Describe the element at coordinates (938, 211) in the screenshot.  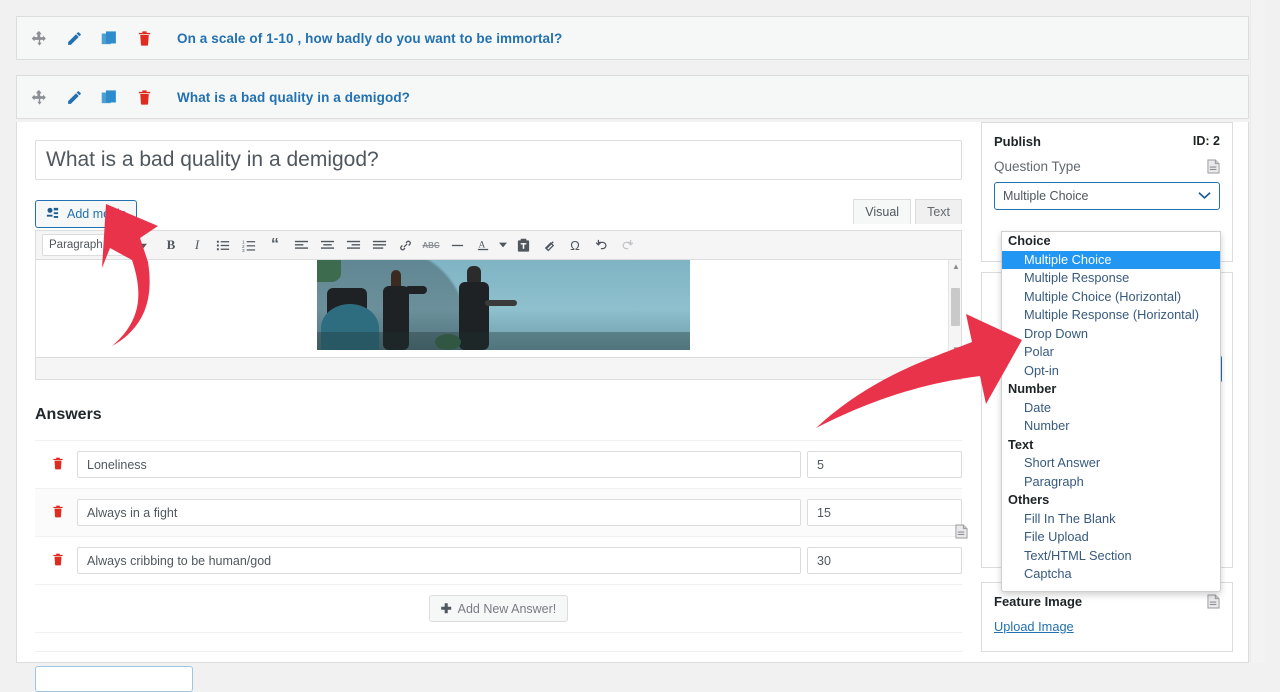
I see `tab-text: Text` at that location.